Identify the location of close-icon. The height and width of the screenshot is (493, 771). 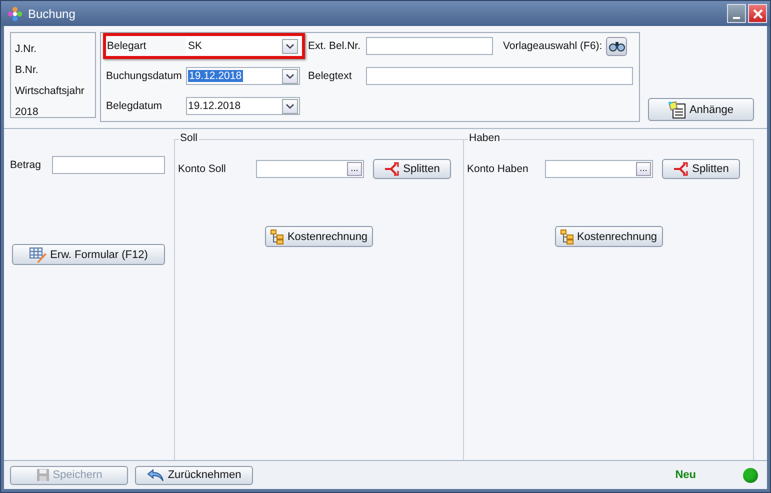
(757, 13).